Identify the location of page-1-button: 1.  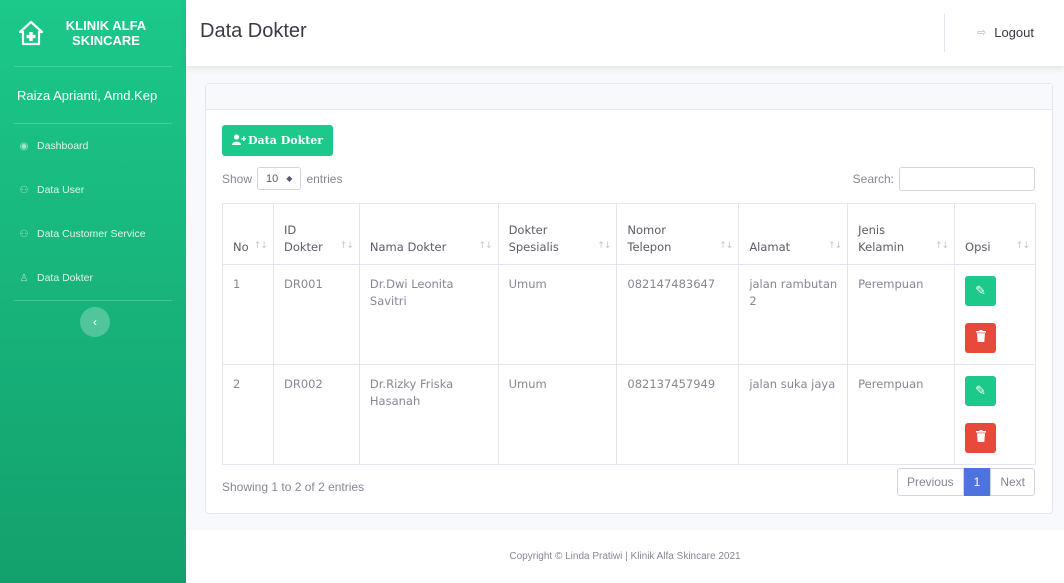
(977, 482).